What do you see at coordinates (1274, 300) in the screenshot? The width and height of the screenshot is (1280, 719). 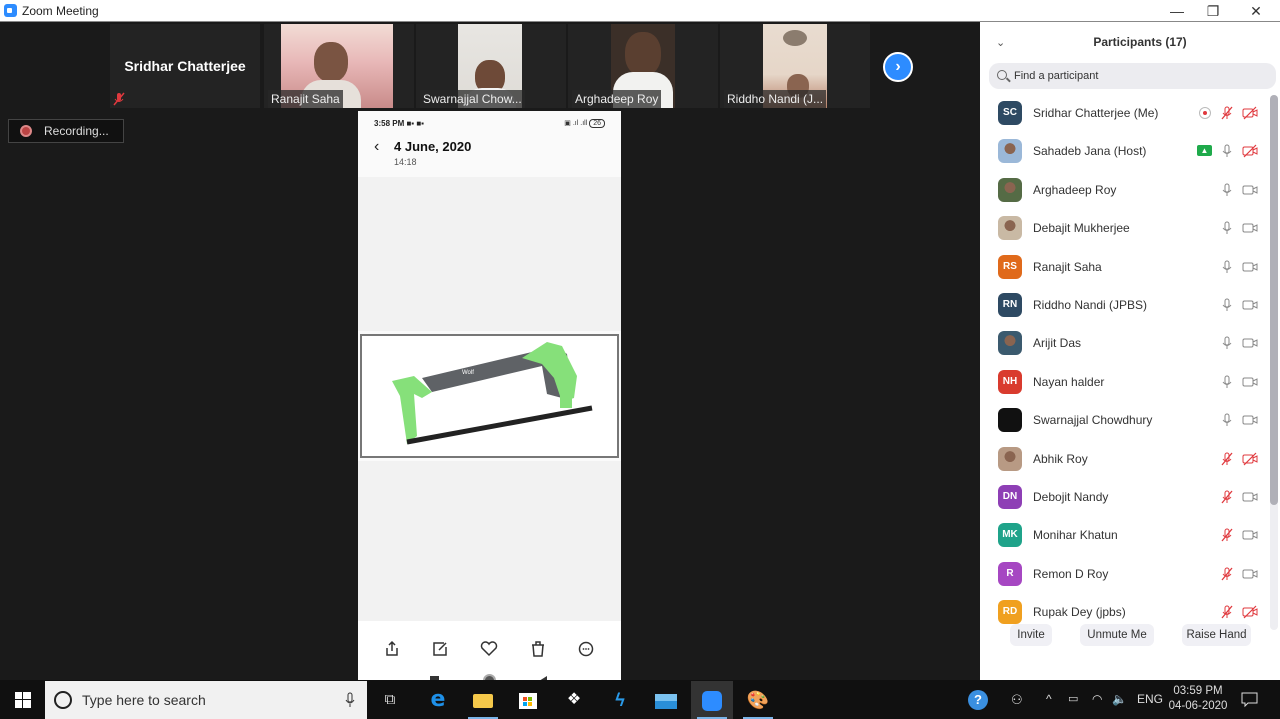 I see `scrollbar-thumb` at bounding box center [1274, 300].